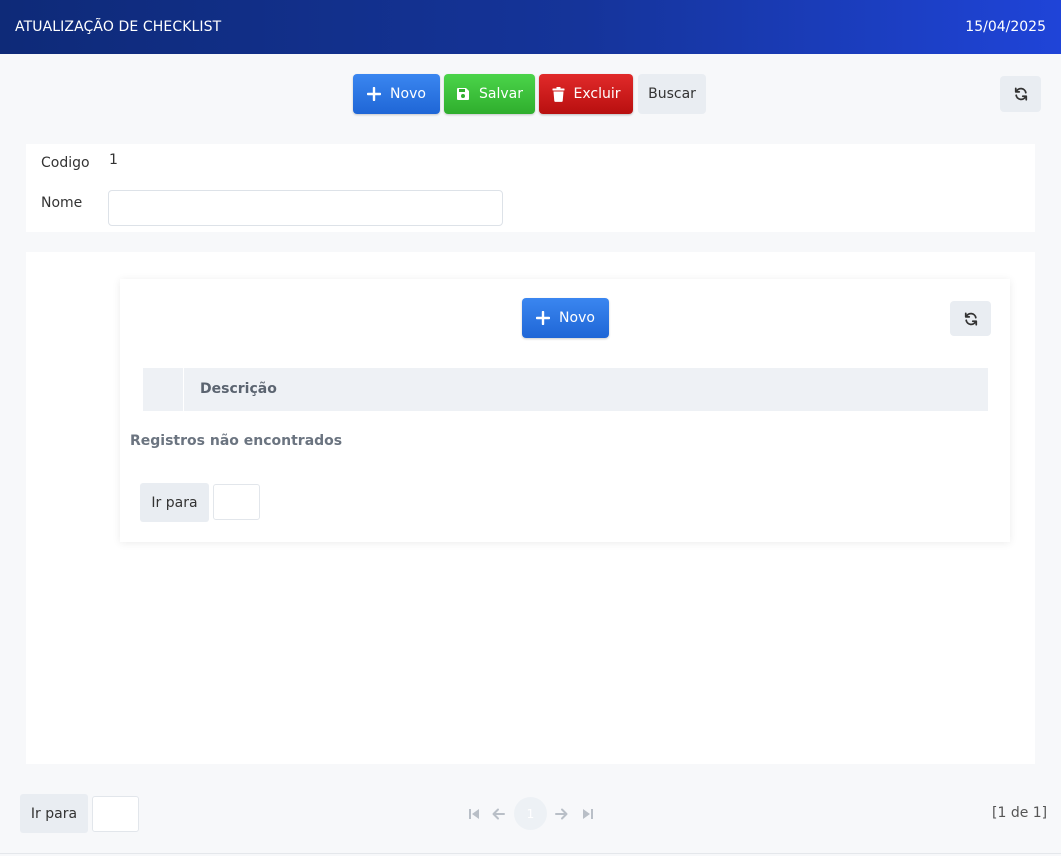 This screenshot has width=1061, height=856. What do you see at coordinates (174, 502) in the screenshot?
I see `item-goto-label: Ir para` at bounding box center [174, 502].